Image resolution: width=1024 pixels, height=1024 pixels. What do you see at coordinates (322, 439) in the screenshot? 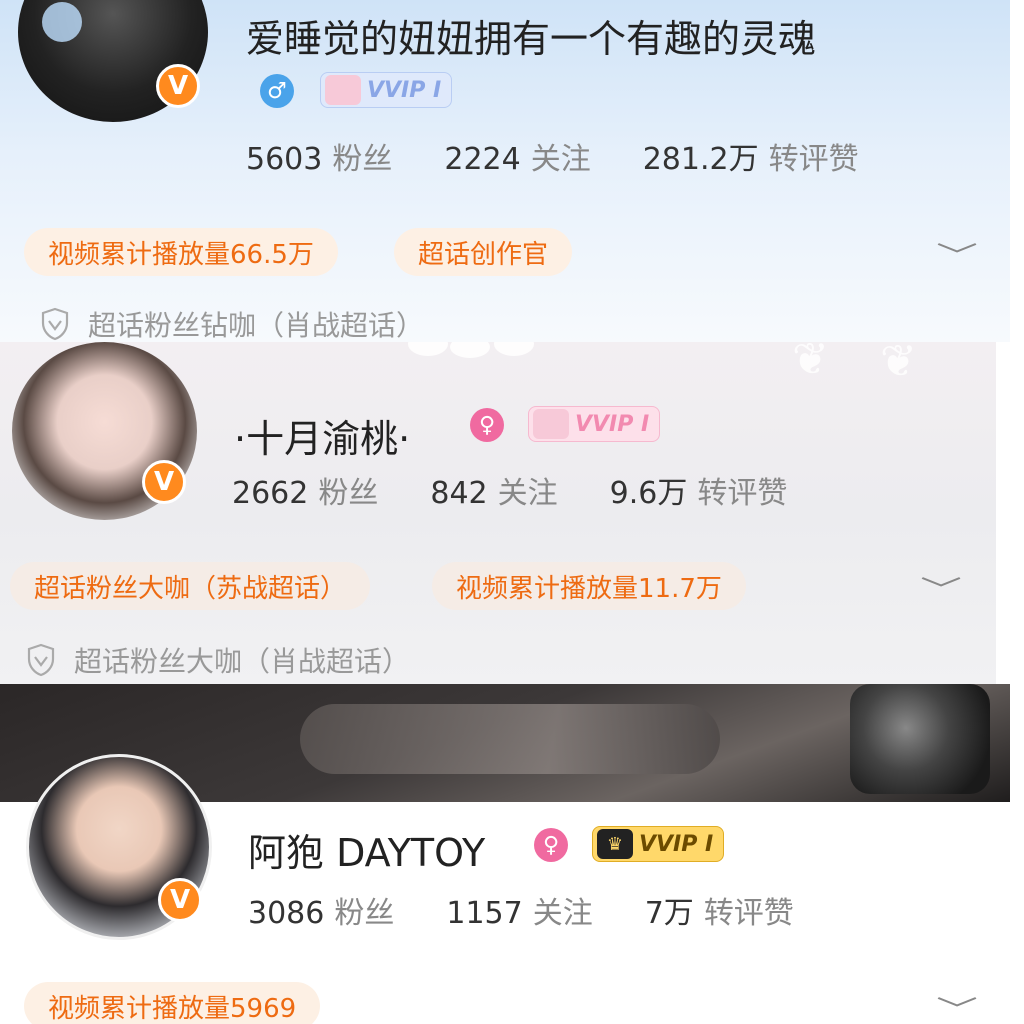
I see `username: ·十月渝桃·` at bounding box center [322, 439].